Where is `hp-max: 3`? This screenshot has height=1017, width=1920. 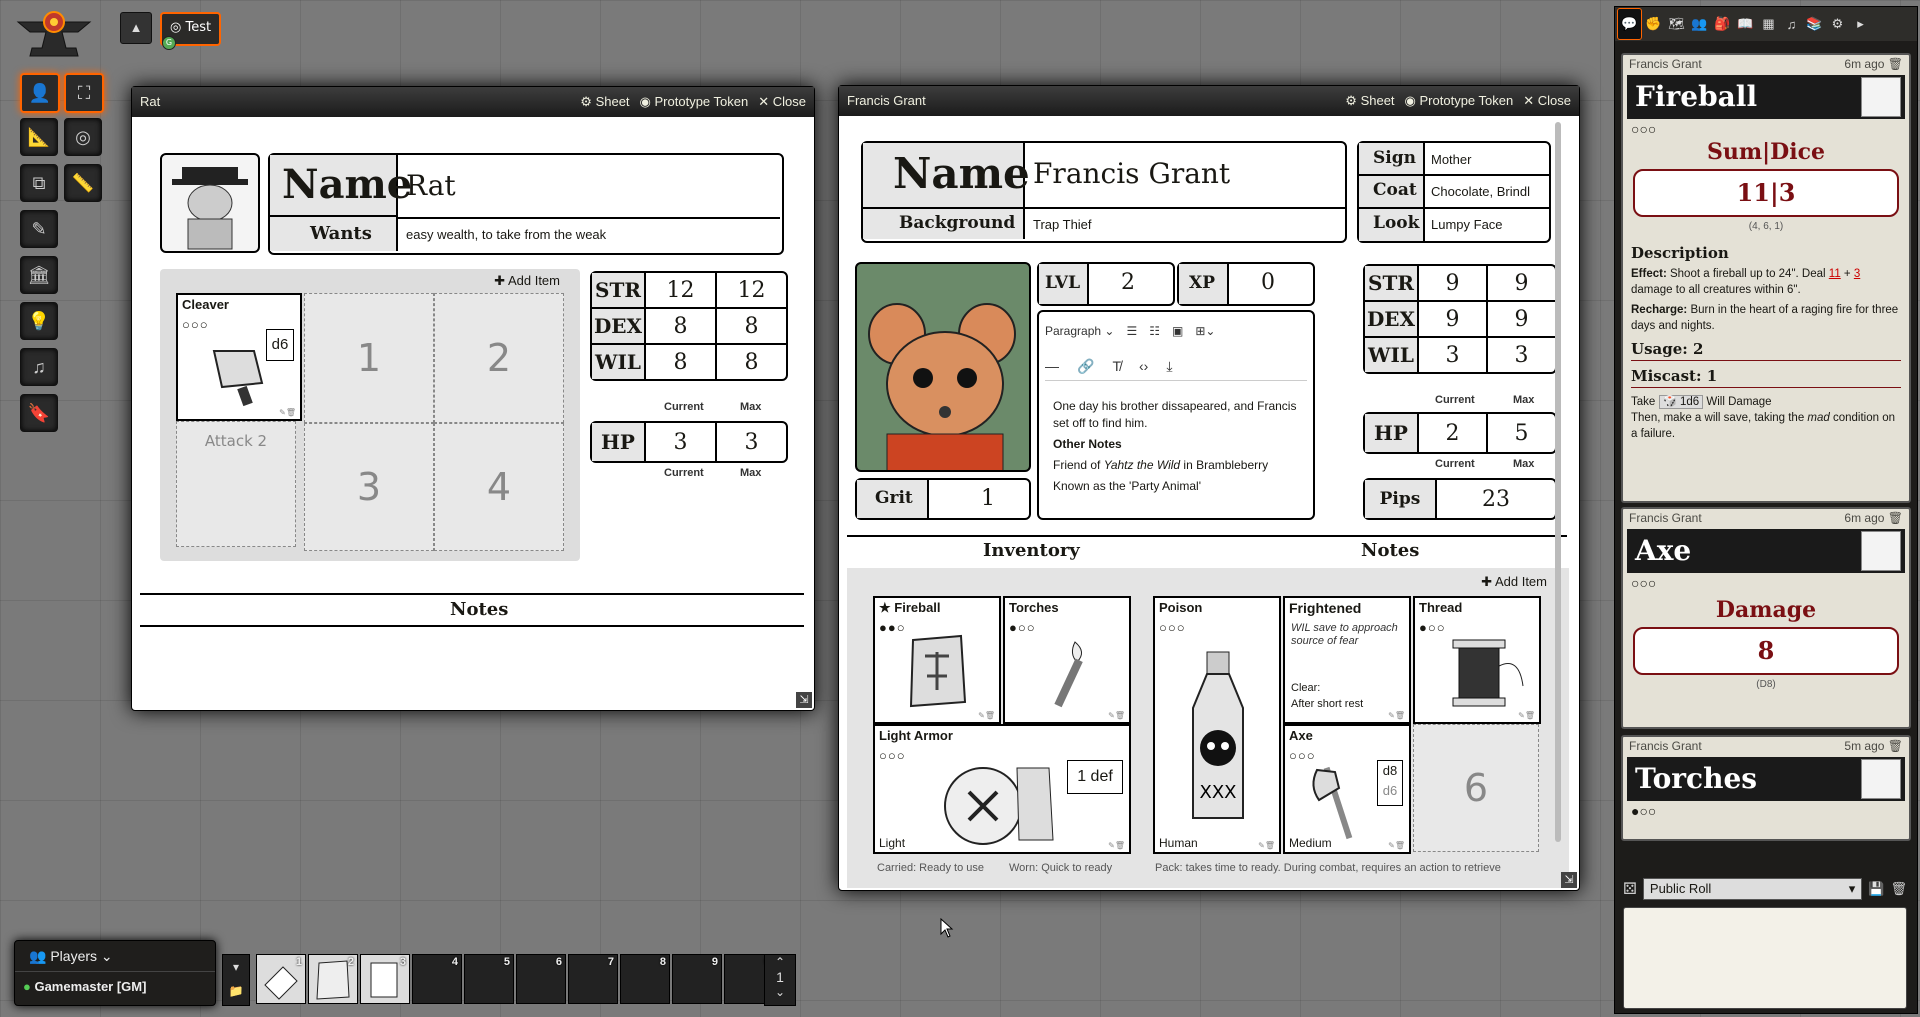
hp-max: 3 is located at coordinates (750, 442).